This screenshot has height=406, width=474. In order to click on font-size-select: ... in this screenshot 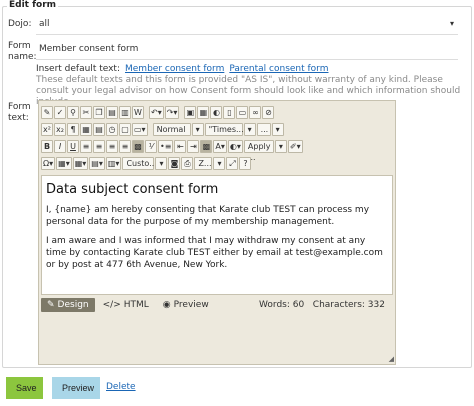, I will do `click(263, 129)`.